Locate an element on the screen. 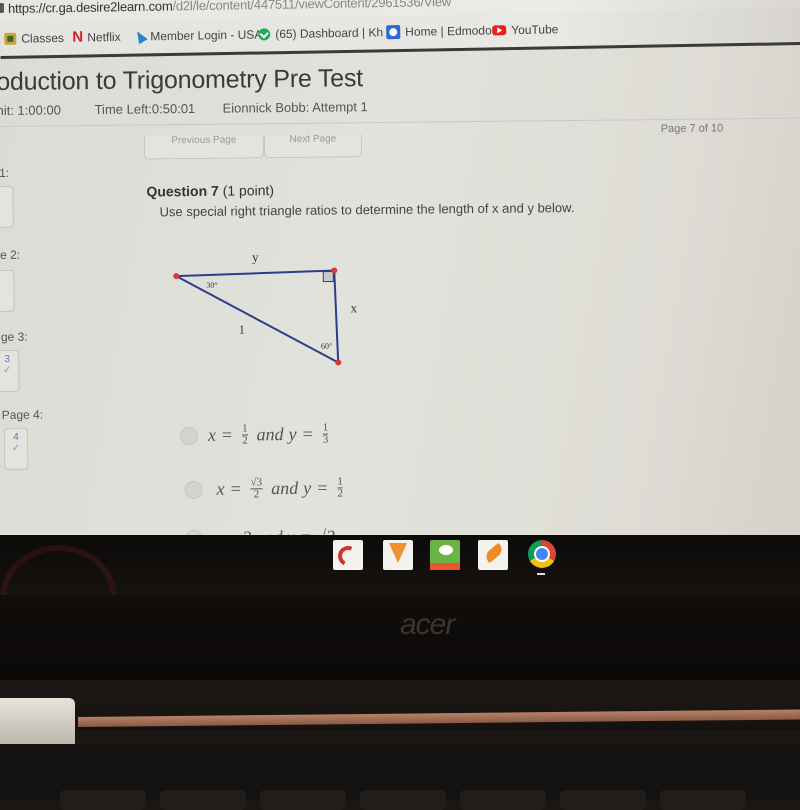 The width and height of the screenshot is (800, 810). sidebar-page-2-label: e 2: is located at coordinates (10, 255).